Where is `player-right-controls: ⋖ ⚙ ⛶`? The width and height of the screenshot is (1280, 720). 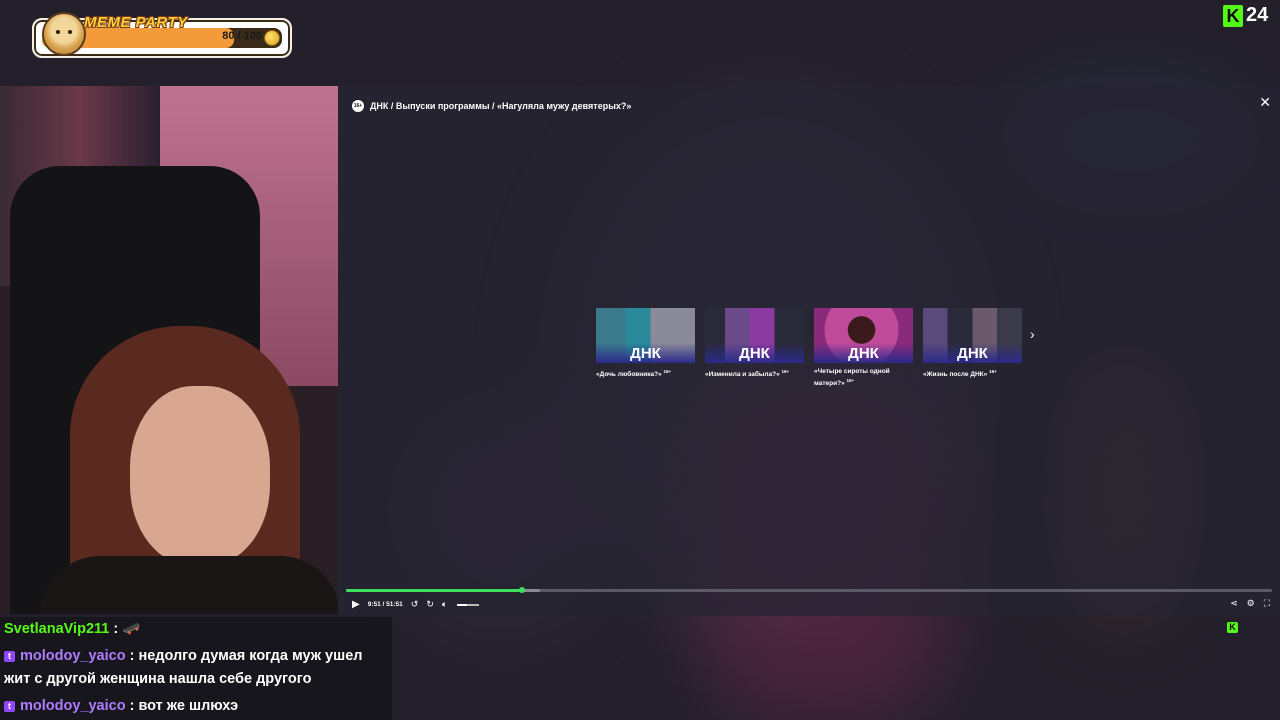 player-right-controls: ⋖ ⚙ ⛶ is located at coordinates (1250, 603).